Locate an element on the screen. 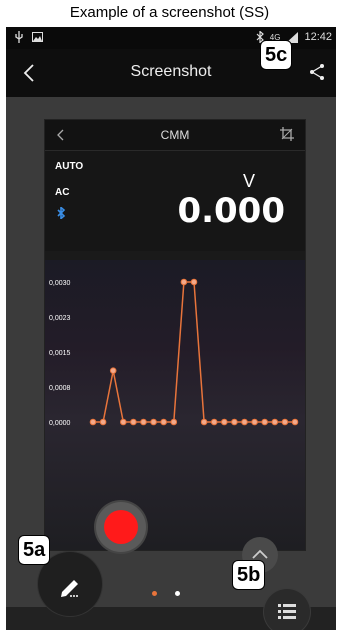 This screenshot has height=630, width=339. record-button is located at coordinates (121, 527).